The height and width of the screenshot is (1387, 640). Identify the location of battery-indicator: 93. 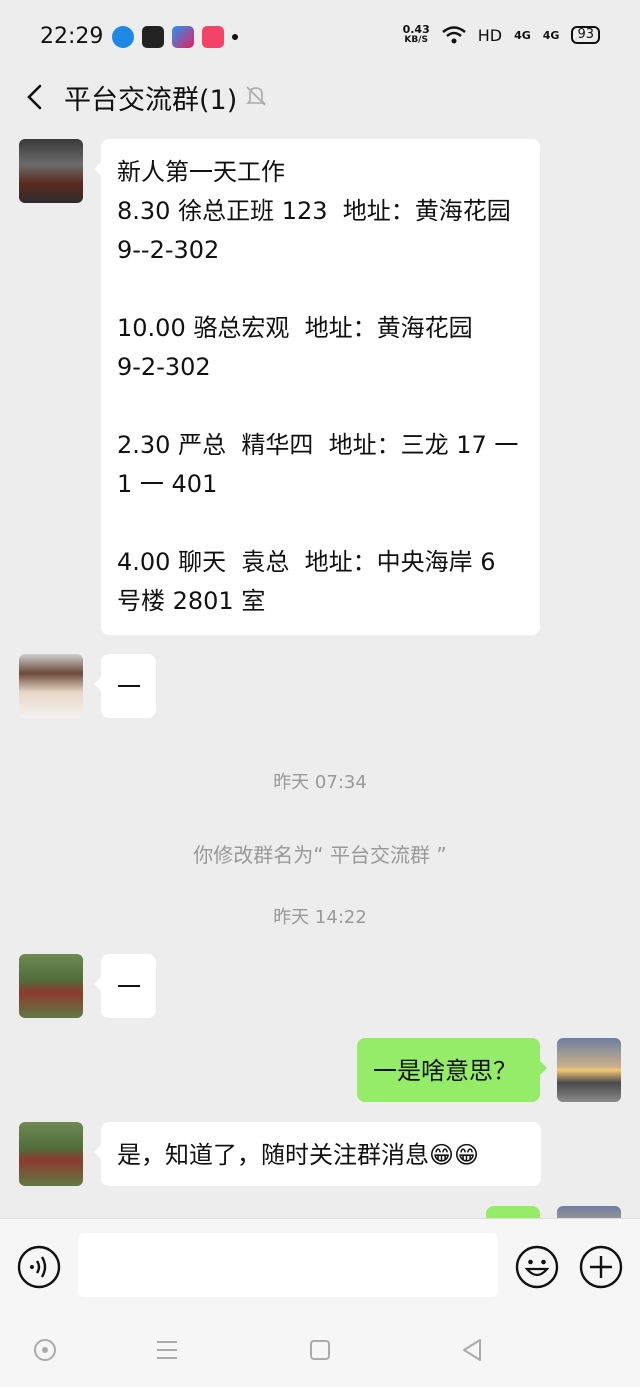
(585, 35).